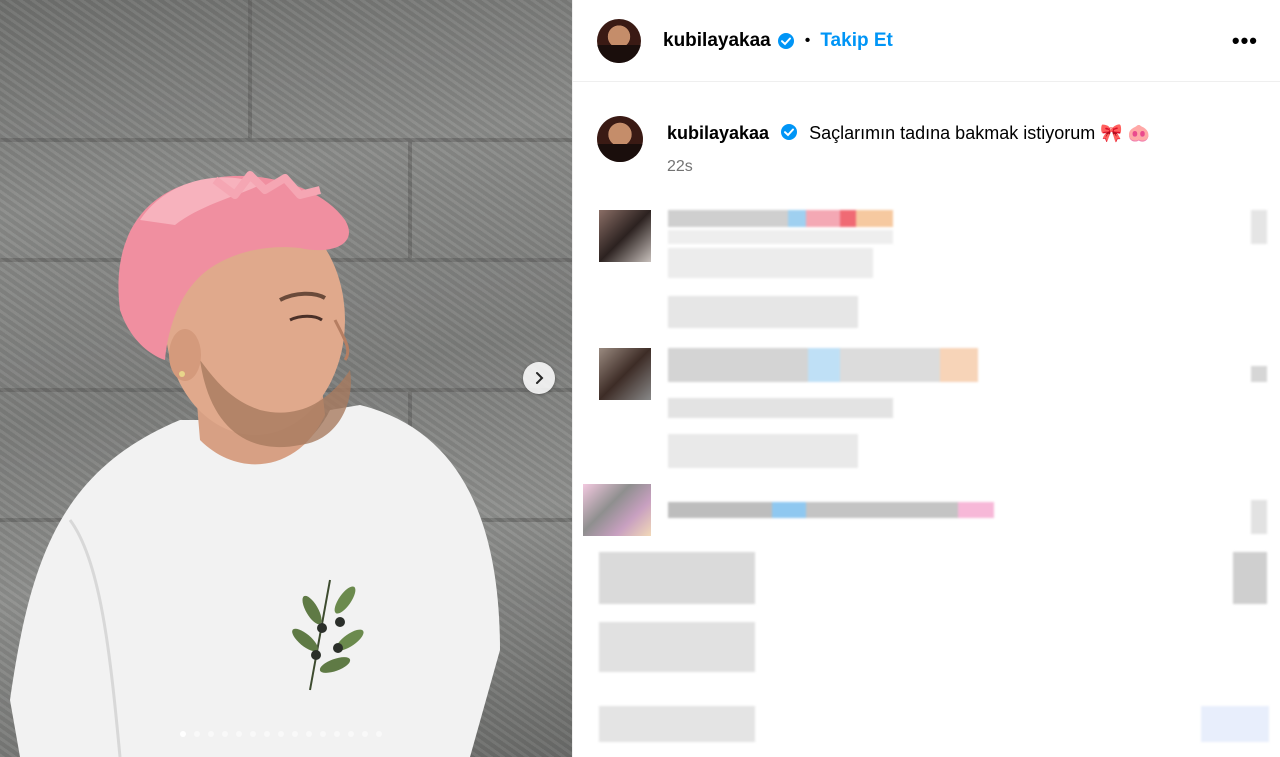 The width and height of the screenshot is (1280, 757). What do you see at coordinates (717, 41) in the screenshot?
I see `author-username: kubilayakaa` at bounding box center [717, 41].